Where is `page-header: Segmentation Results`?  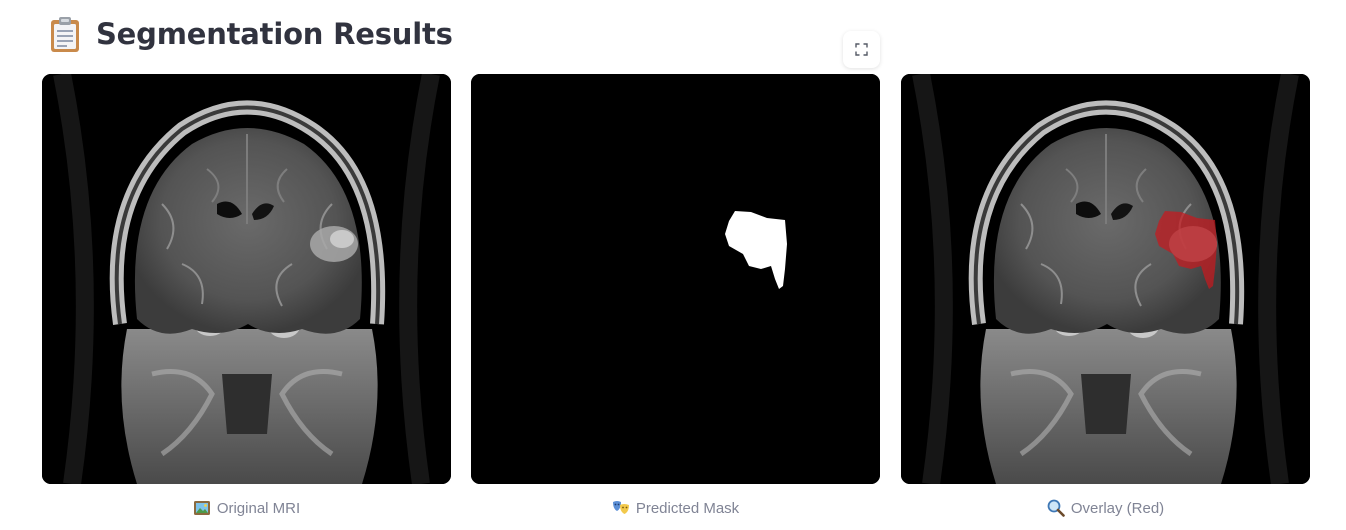
page-header: Segmentation Results is located at coordinates (250, 34).